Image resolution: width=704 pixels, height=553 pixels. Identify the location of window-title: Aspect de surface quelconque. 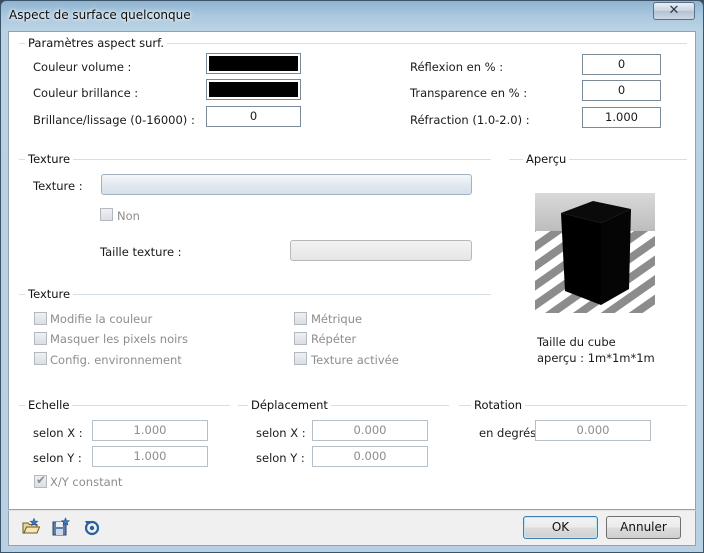
(100, 15).